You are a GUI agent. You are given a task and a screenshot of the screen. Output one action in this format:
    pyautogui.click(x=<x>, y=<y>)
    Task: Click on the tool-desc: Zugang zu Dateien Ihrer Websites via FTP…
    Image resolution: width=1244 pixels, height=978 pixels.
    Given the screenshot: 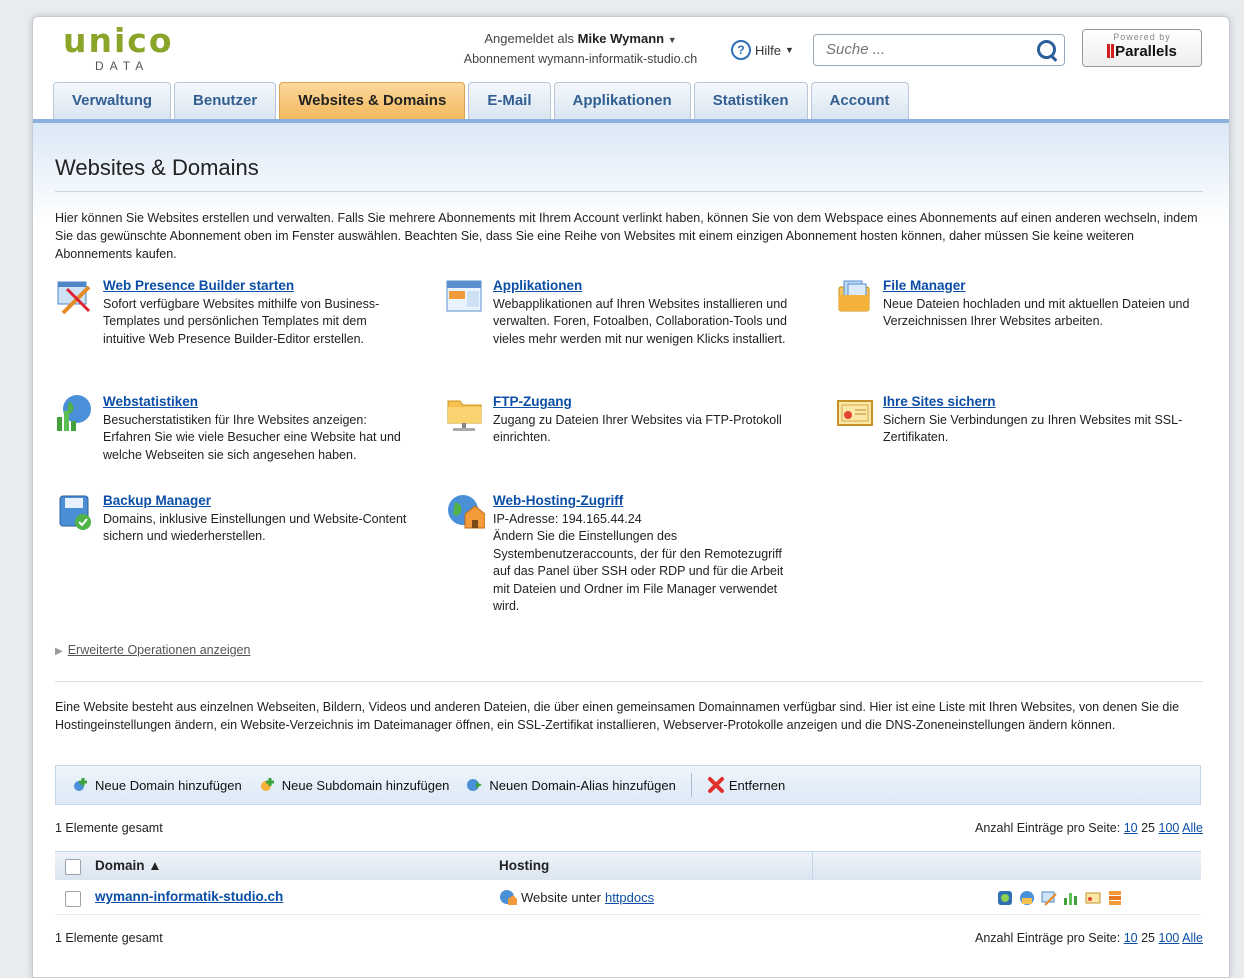 What is the action you would take?
    pyautogui.click(x=637, y=428)
    